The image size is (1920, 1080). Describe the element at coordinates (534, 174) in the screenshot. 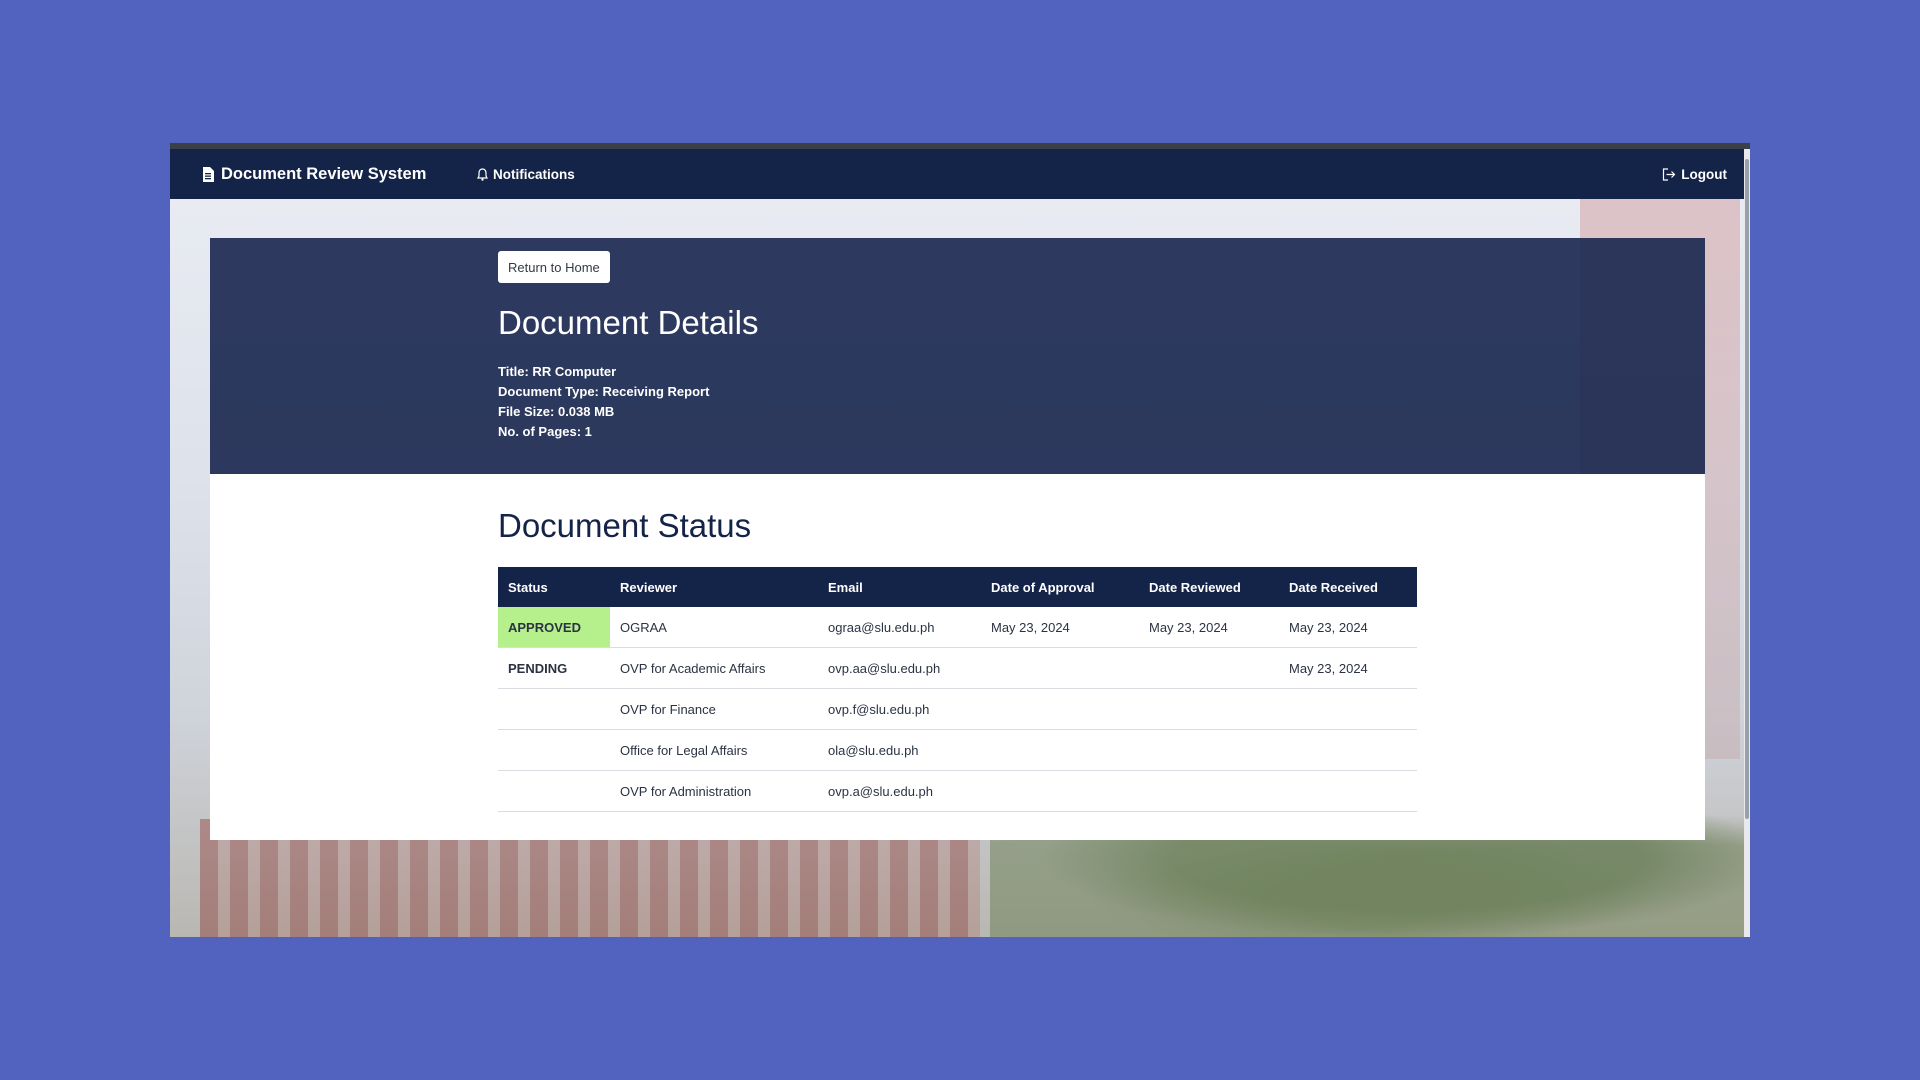

I see `notifications-label: Notifications` at that location.